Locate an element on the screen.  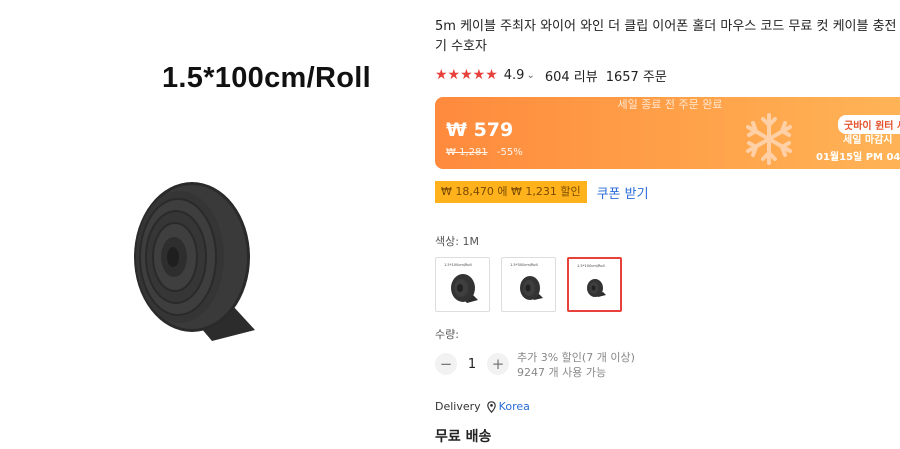
color-swatch-3: 1.5*100cm/Roll is located at coordinates (594, 284).